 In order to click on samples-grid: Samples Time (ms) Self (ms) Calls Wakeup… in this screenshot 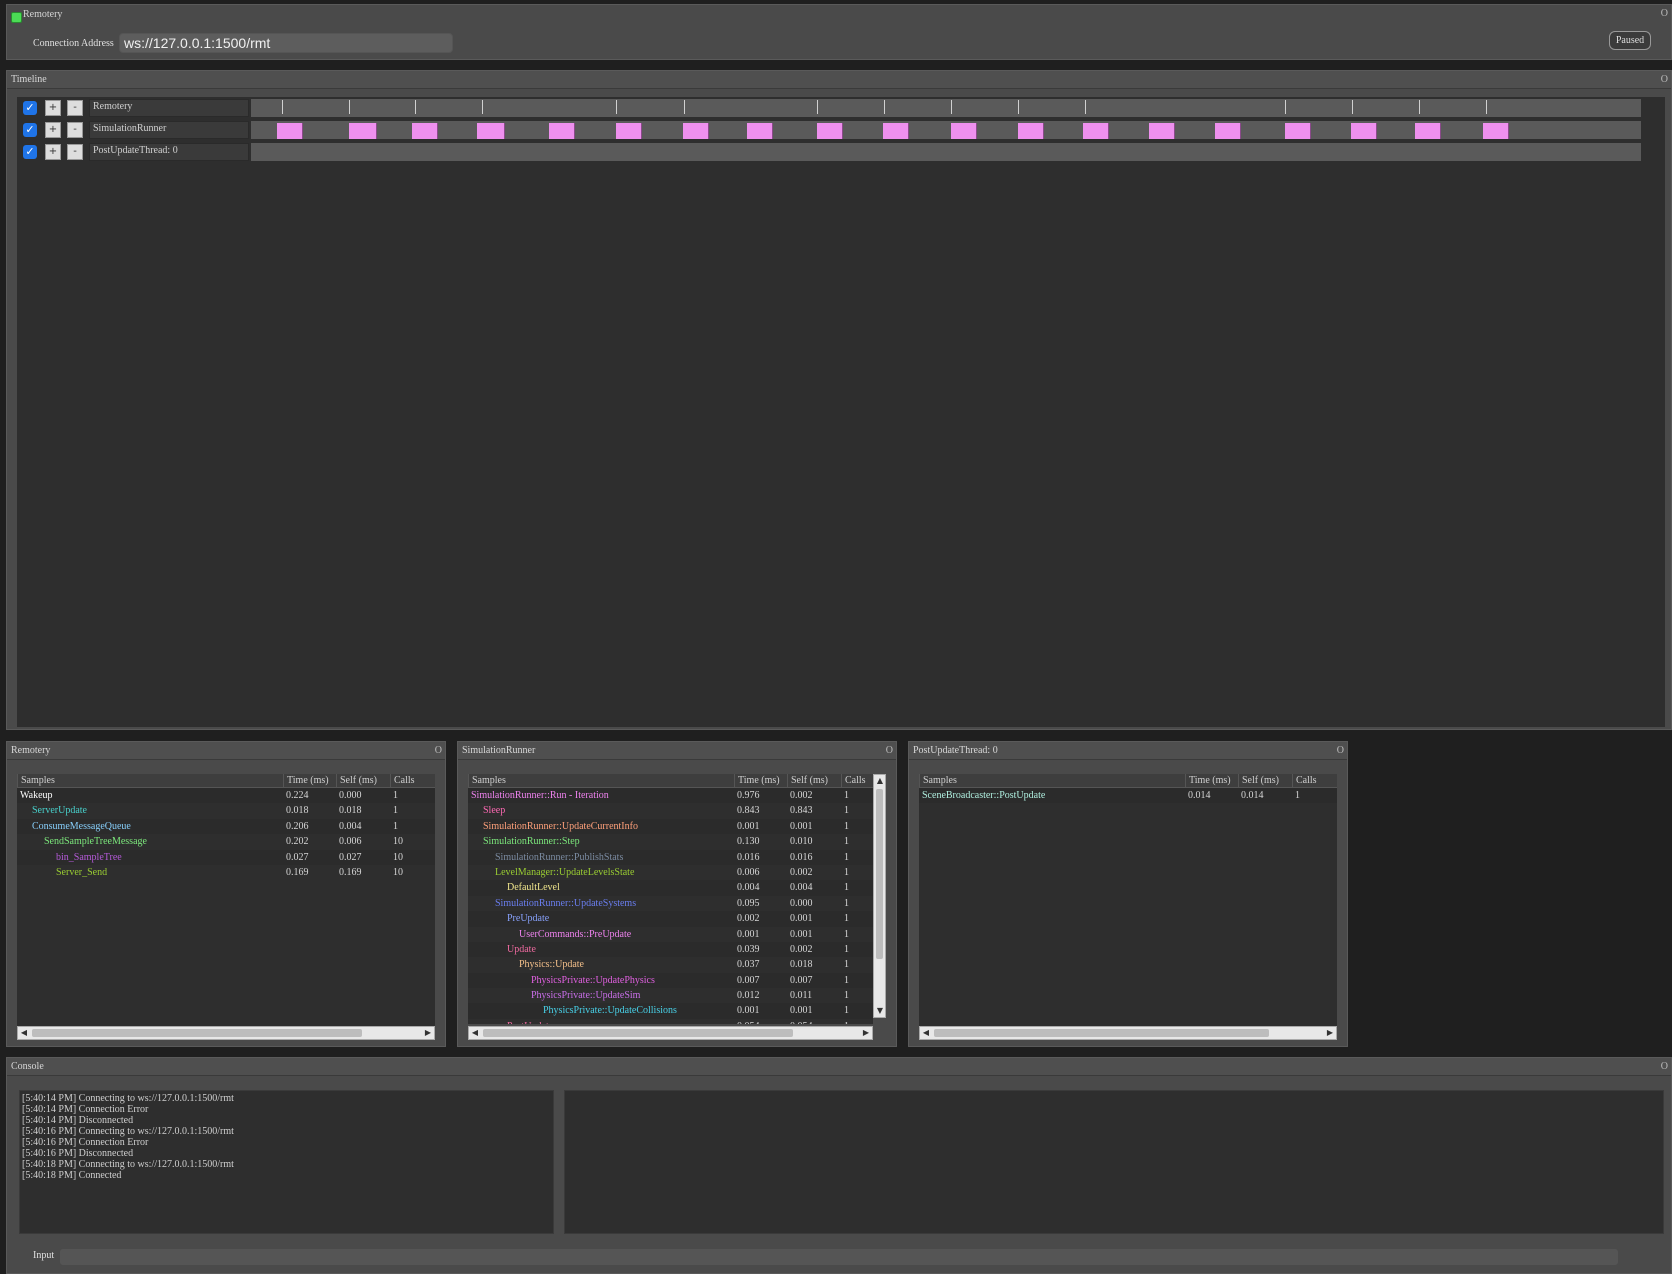, I will do `click(226, 902)`.